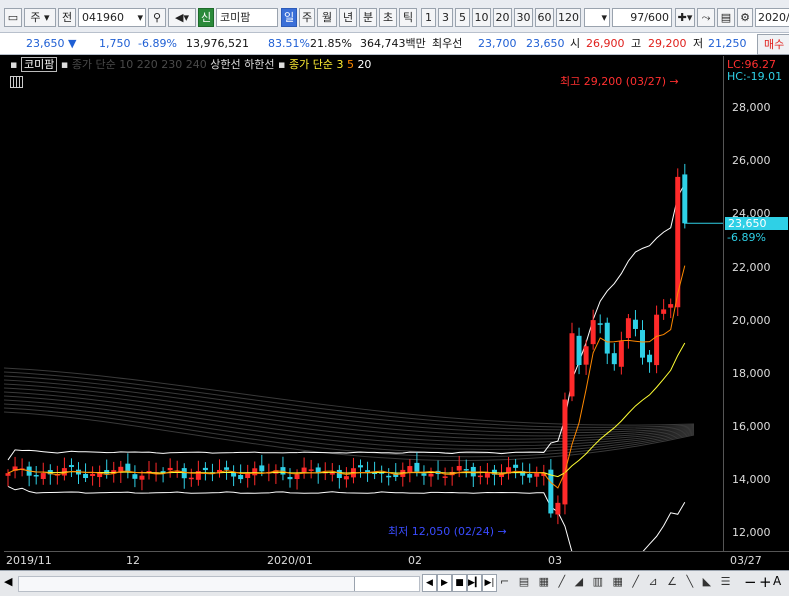 The height and width of the screenshot is (596, 789). What do you see at coordinates (637, 17) in the screenshot?
I see `count-value: 97` at bounding box center [637, 17].